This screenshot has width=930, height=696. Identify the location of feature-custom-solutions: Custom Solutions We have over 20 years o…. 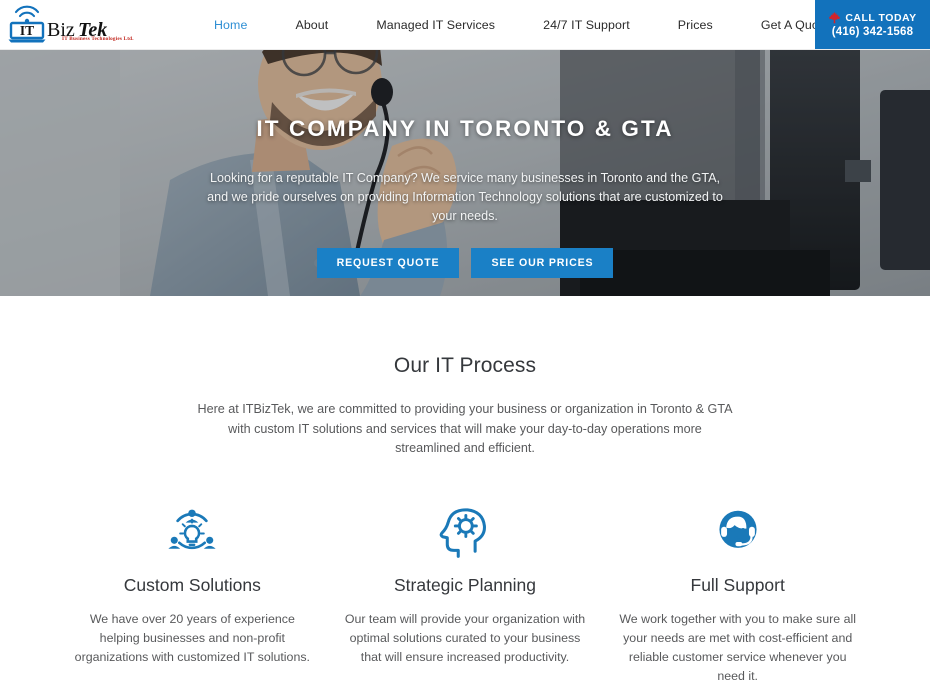
(192, 594).